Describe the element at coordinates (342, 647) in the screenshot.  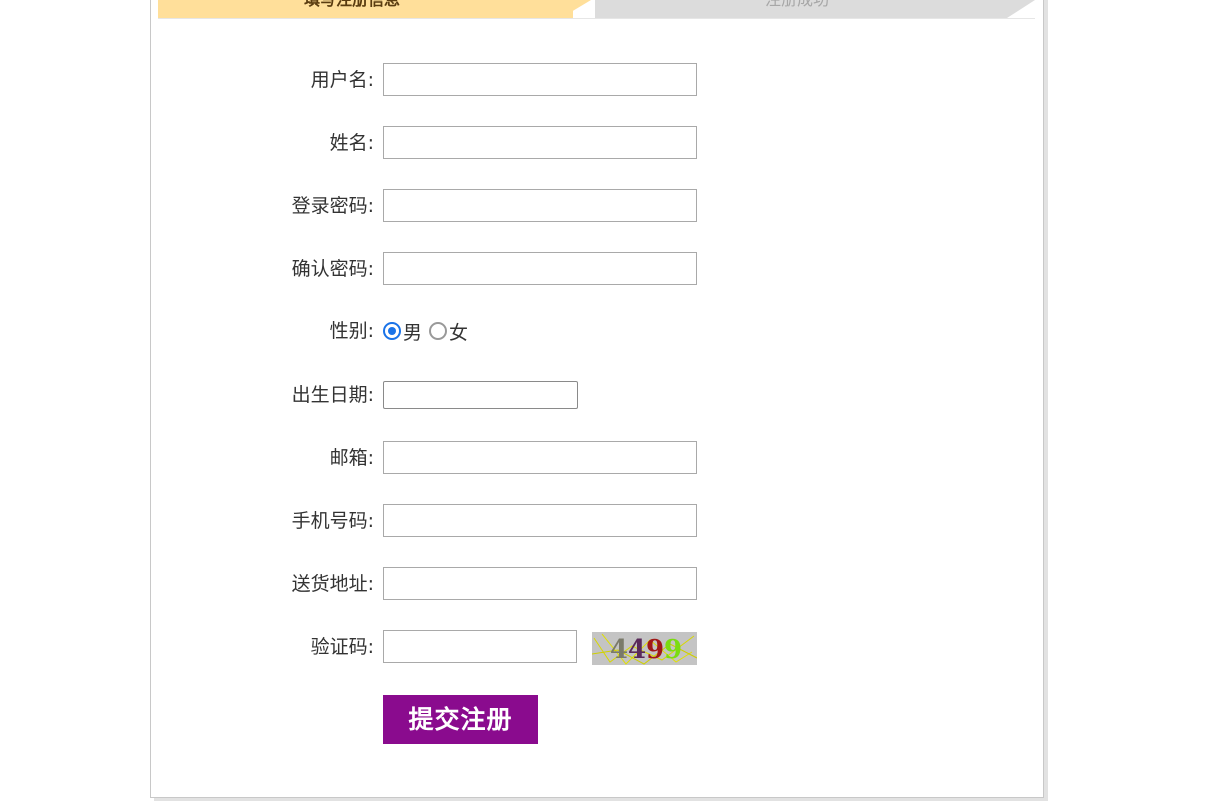
I see `captcha-label: 验证码:` at that location.